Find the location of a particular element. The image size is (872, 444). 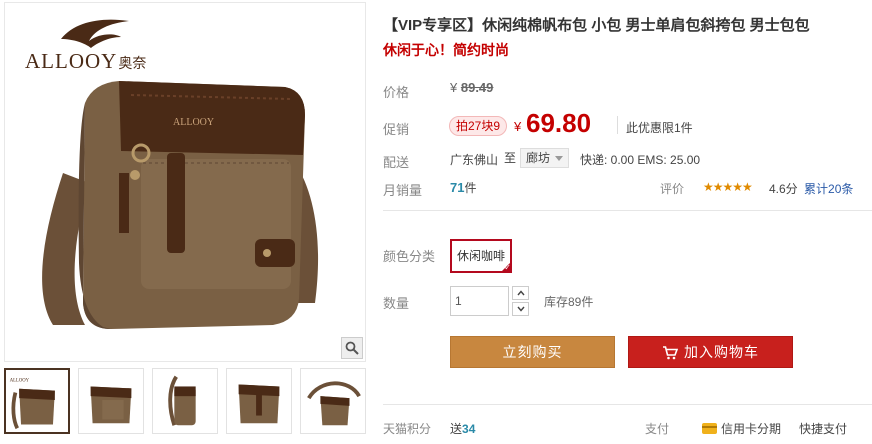

quantity-increase-button is located at coordinates (520, 293).